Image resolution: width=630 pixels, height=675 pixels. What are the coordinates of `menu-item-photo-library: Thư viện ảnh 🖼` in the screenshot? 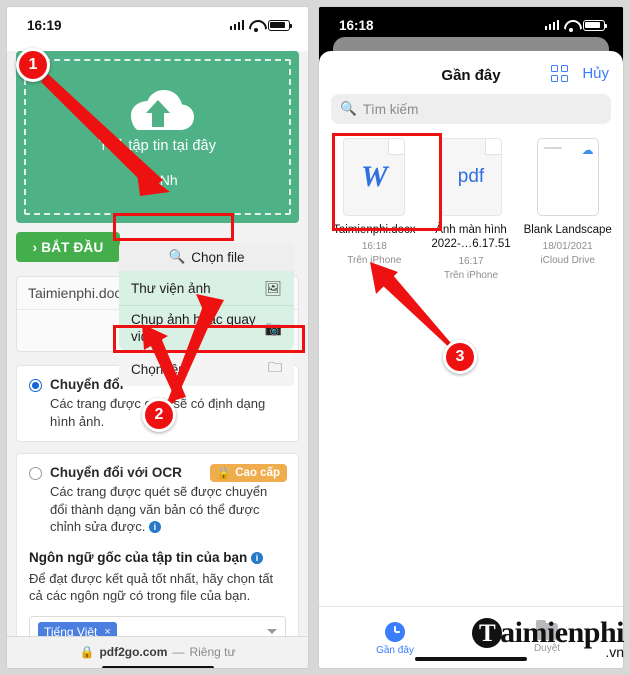 It's located at (206, 288).